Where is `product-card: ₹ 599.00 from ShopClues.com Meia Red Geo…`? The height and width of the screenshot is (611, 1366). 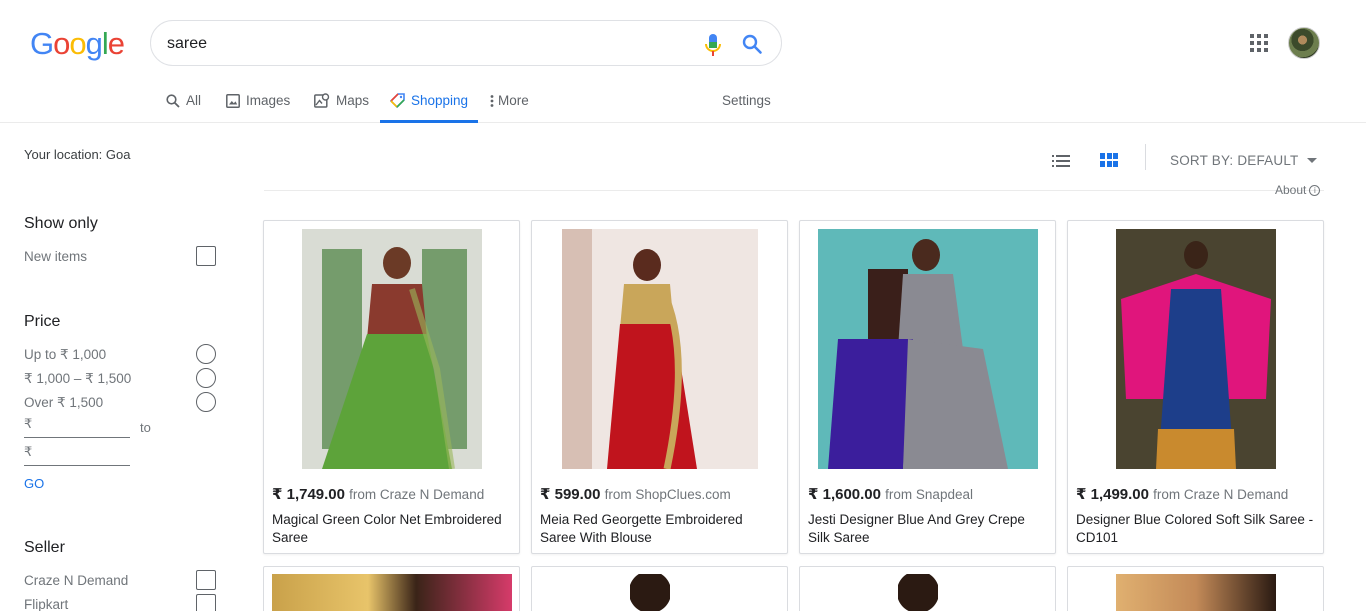 product-card: ₹ 599.00 from ShopClues.com Meia Red Geo… is located at coordinates (659, 387).